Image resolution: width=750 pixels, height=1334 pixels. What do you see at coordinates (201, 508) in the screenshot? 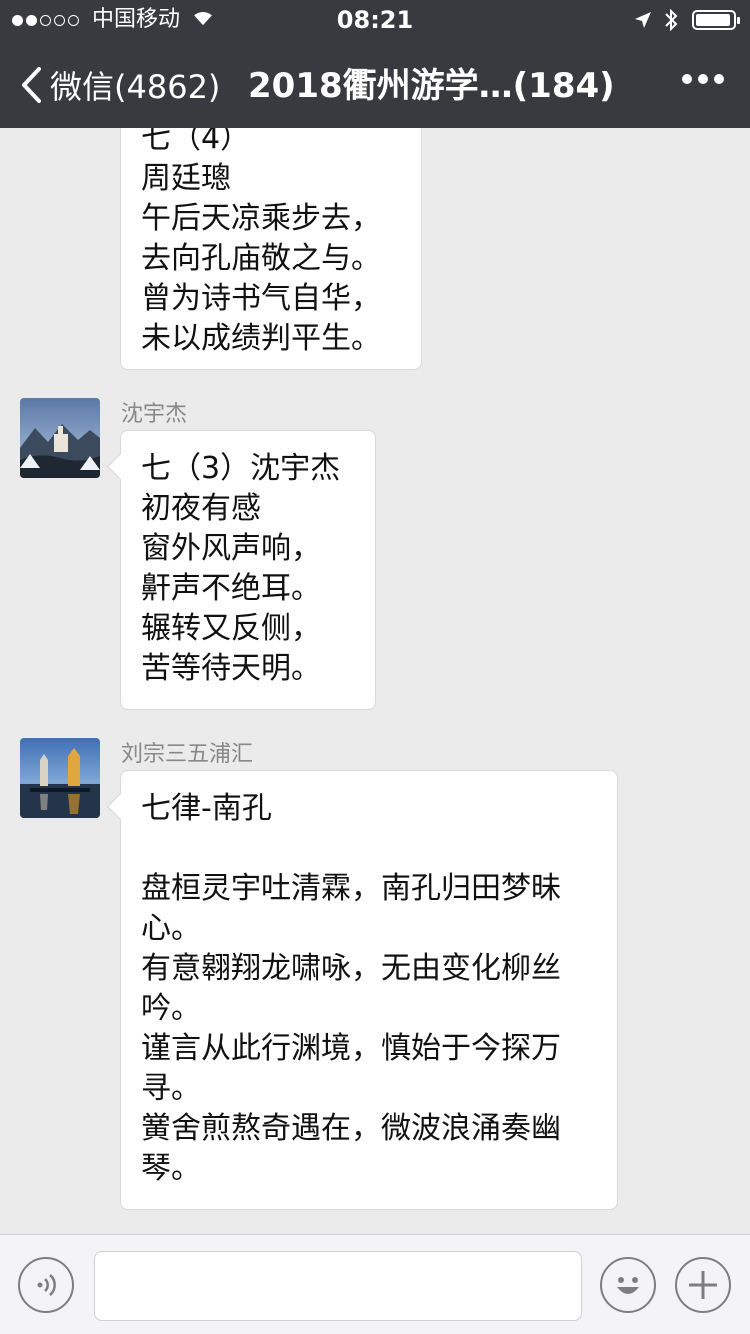
I see `message-line: 初夜有感` at bounding box center [201, 508].